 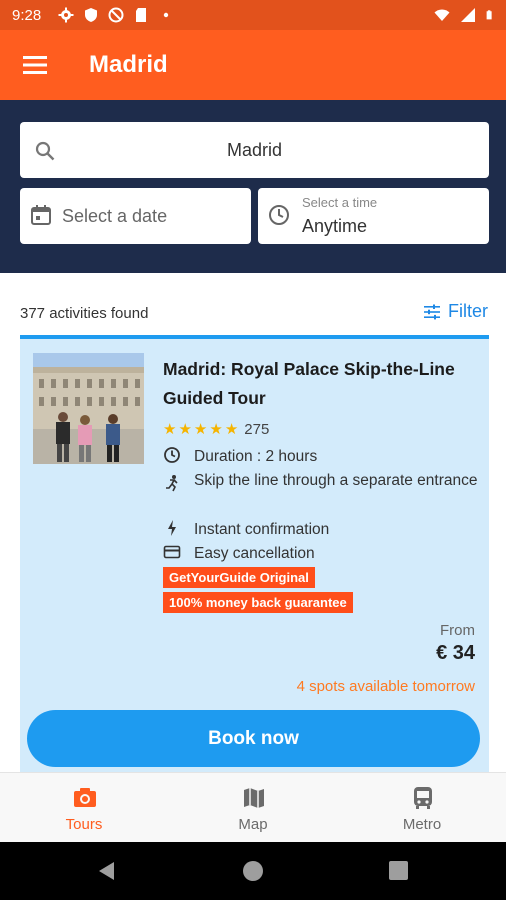 What do you see at coordinates (340, 202) in the screenshot?
I see `time-caption: Select a time` at bounding box center [340, 202].